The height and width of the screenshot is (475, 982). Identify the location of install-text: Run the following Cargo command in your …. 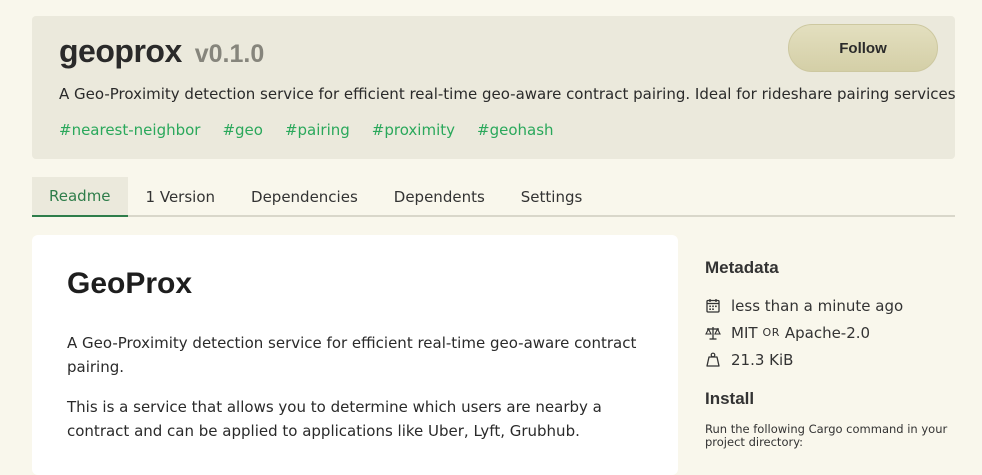
(826, 435).